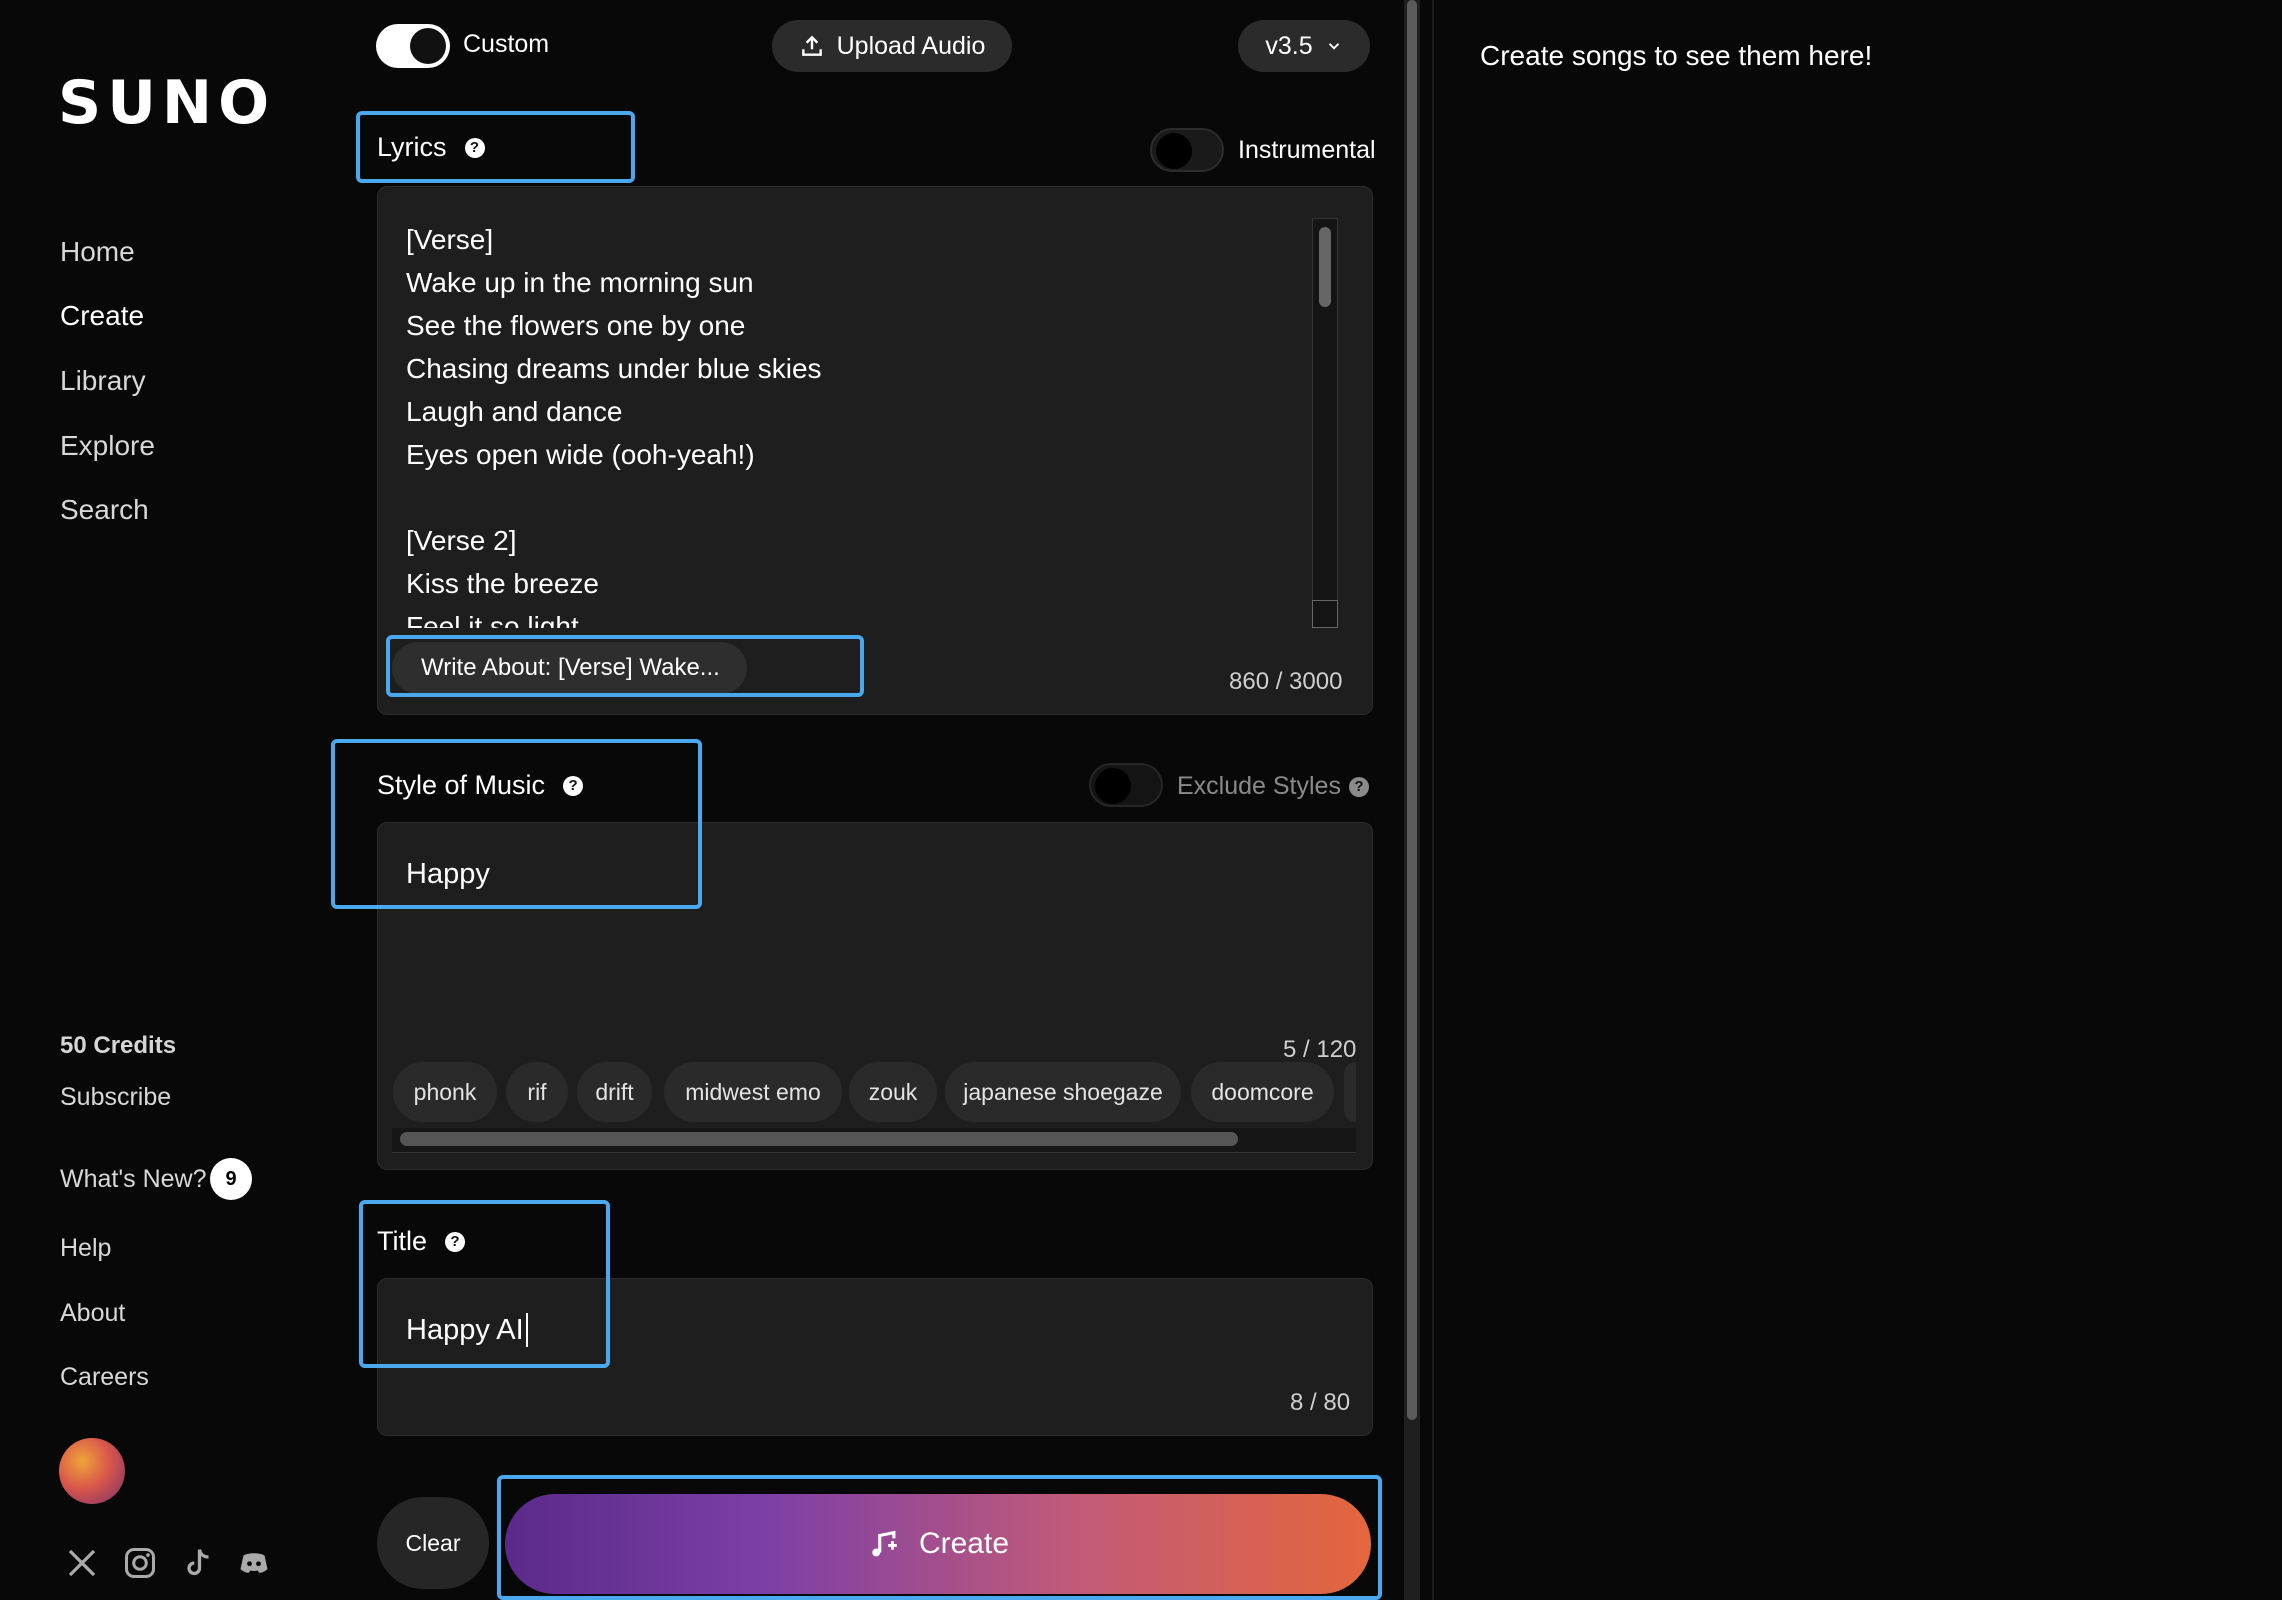 The height and width of the screenshot is (1600, 2282). What do you see at coordinates (85, 1248) in the screenshot?
I see `help-link: Help` at bounding box center [85, 1248].